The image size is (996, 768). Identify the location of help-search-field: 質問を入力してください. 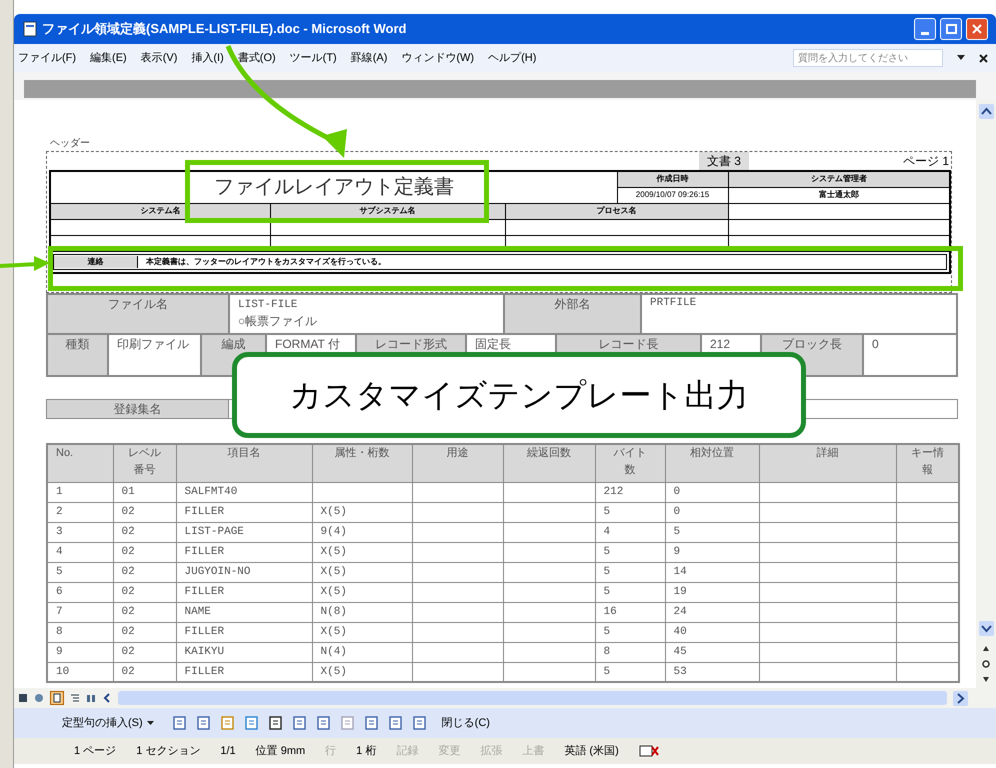
(868, 58).